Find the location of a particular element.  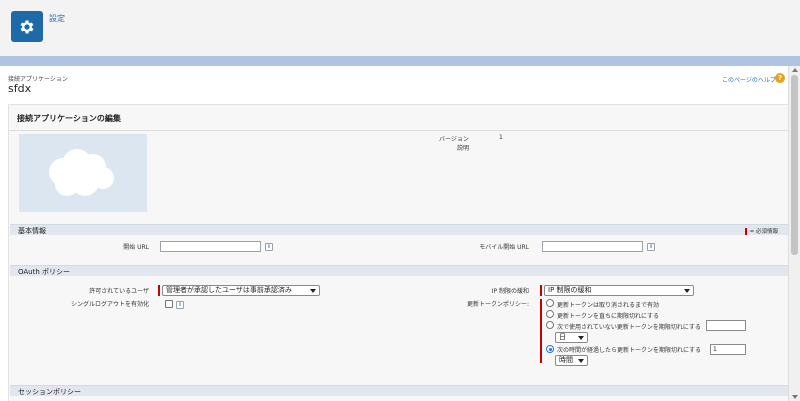

vertical-scrollbar is located at coordinates (794, 233).